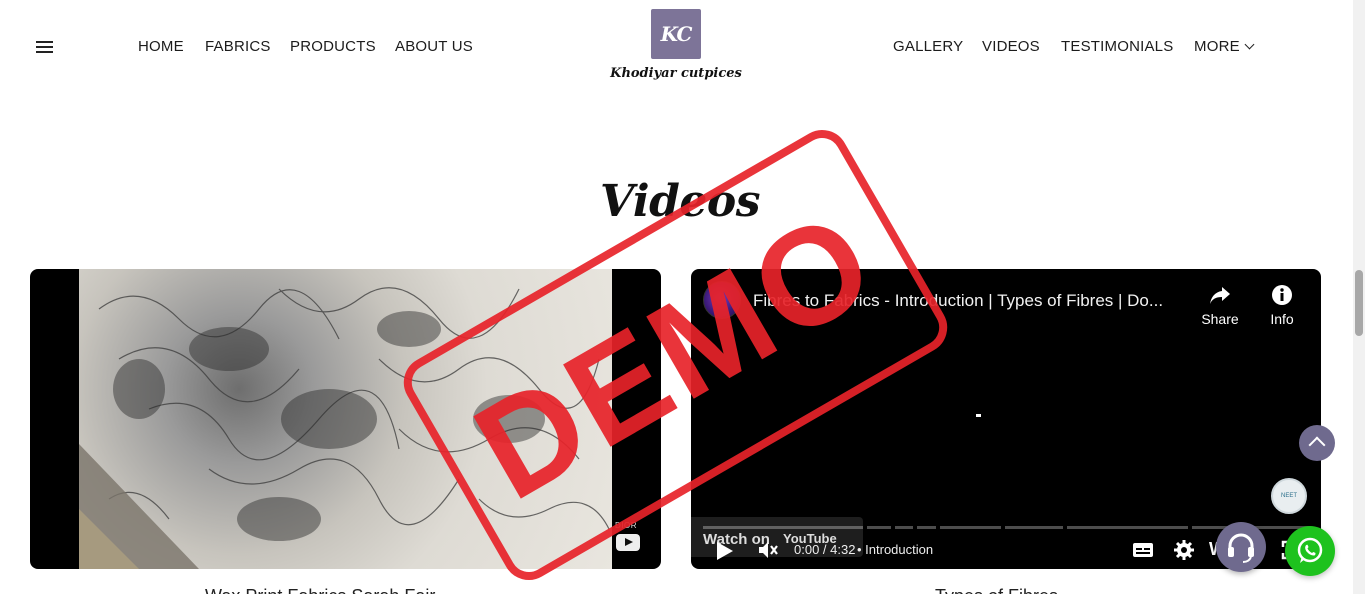 The height and width of the screenshot is (594, 1365). I want to click on channel-watermark-text: NEET, so click(1288, 495).